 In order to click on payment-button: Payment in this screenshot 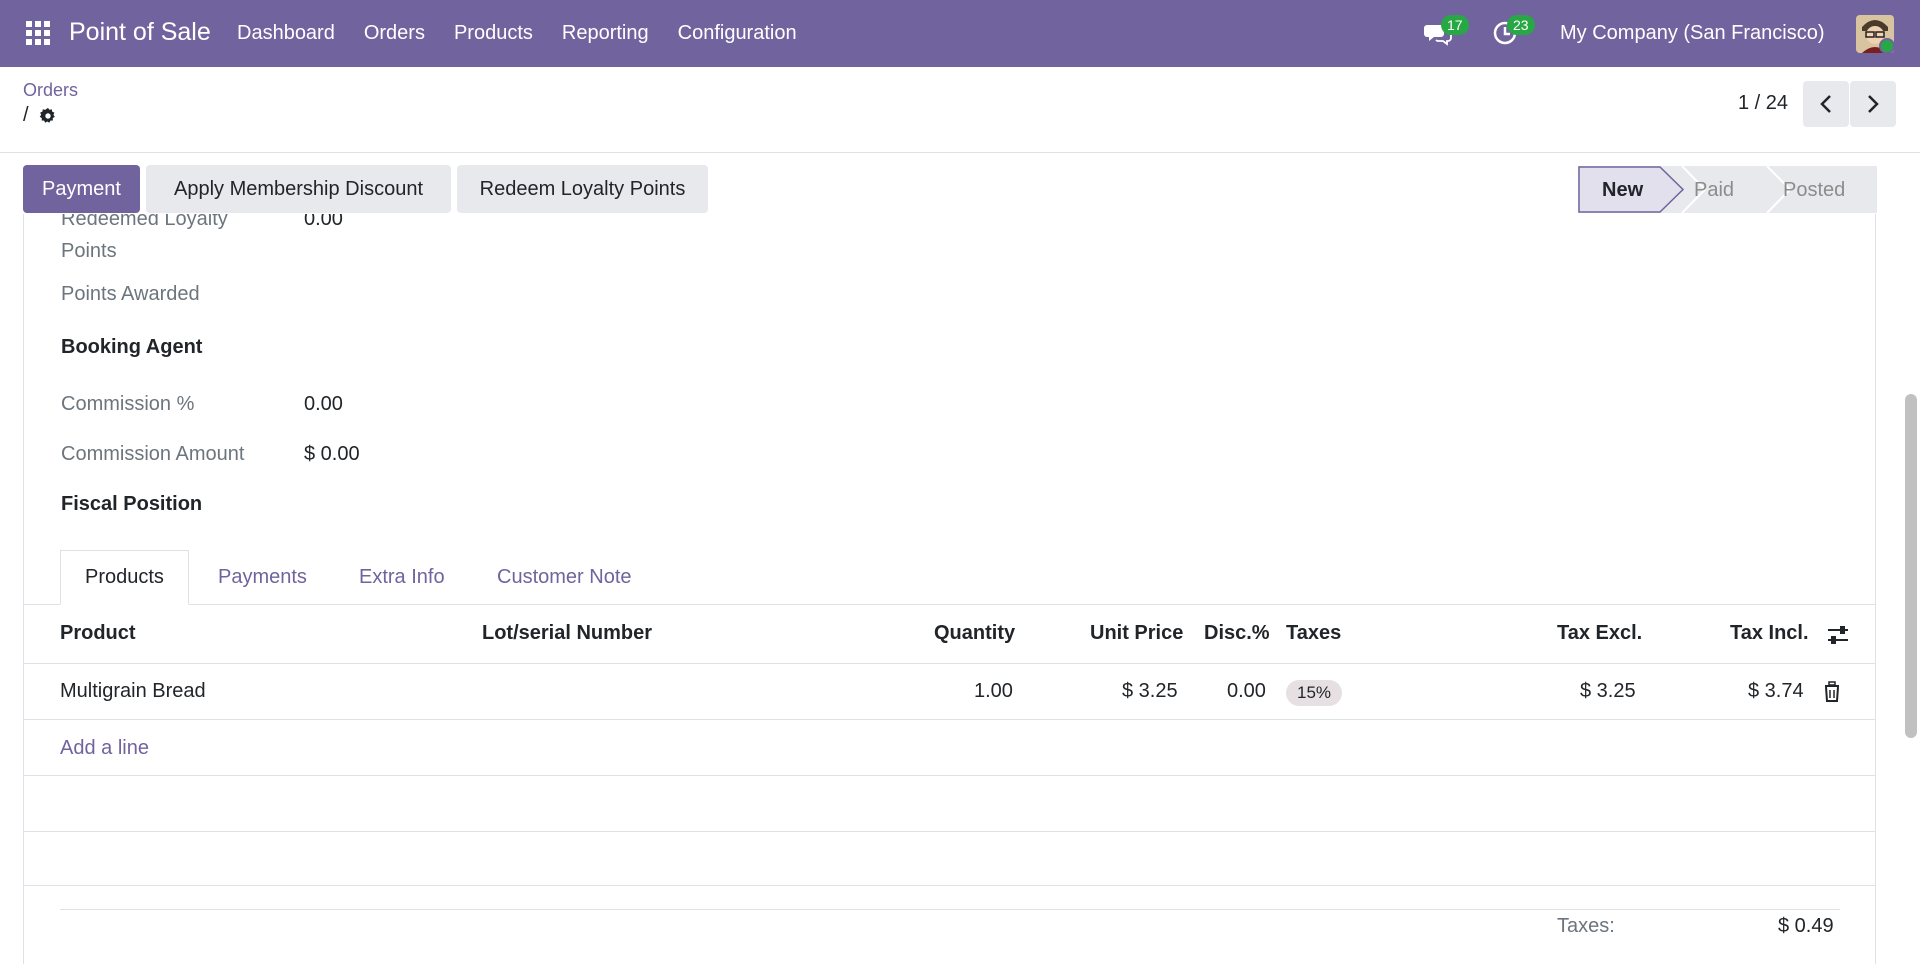, I will do `click(81, 189)`.